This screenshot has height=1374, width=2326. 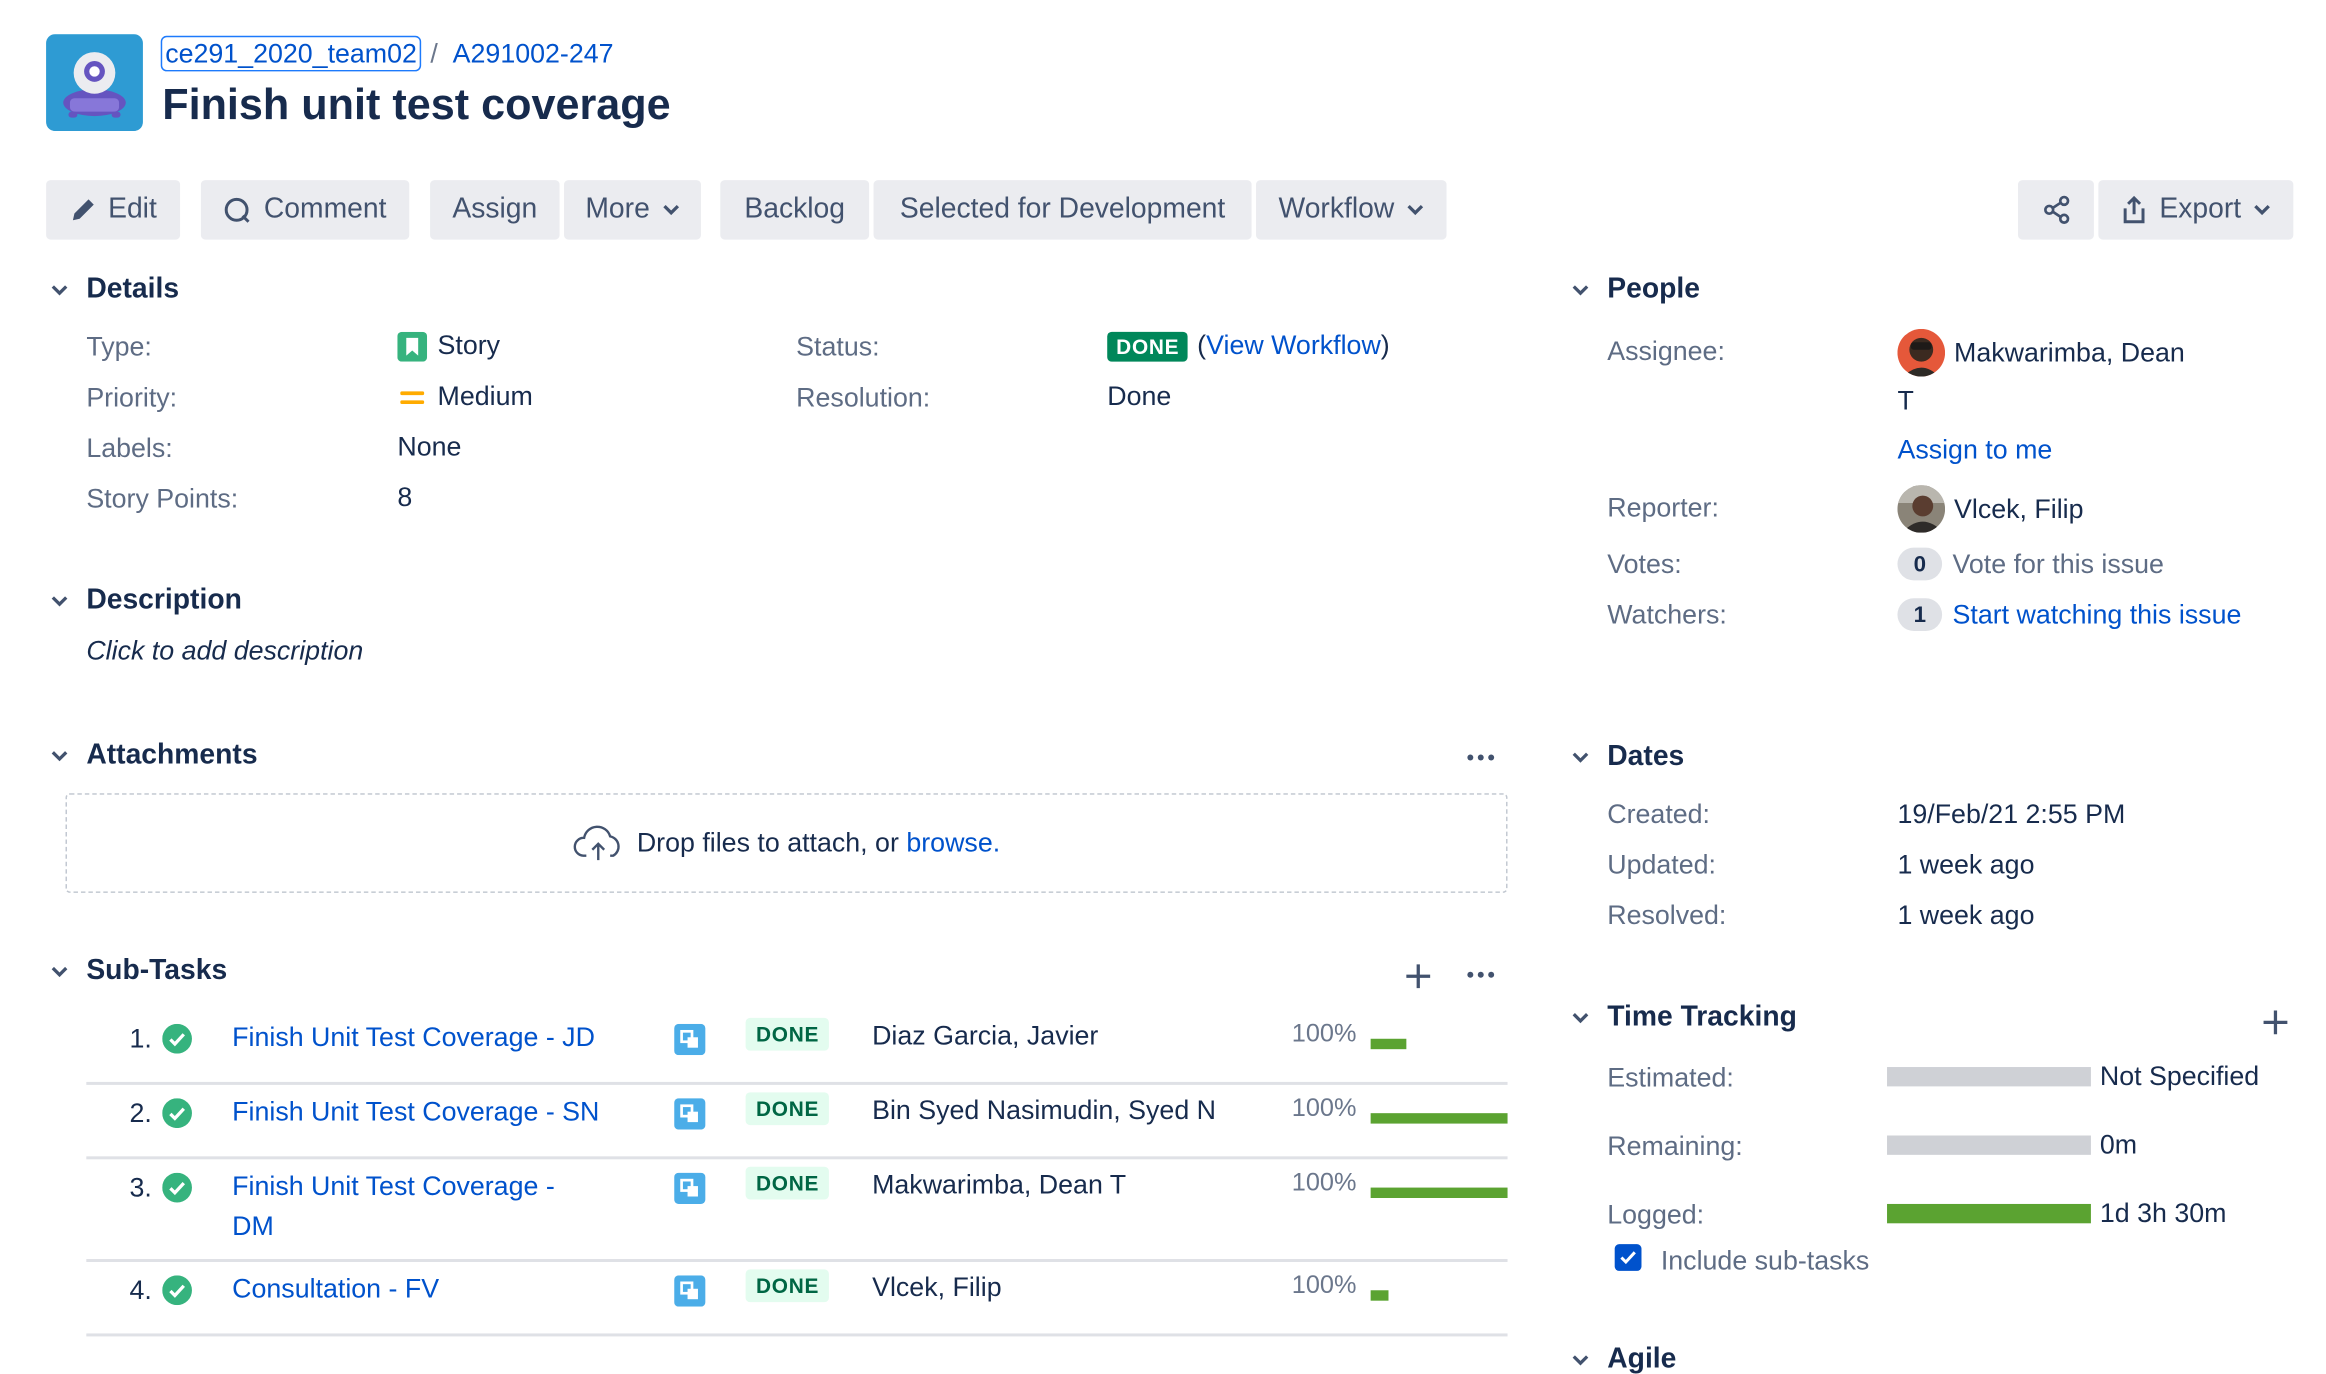 I want to click on subtask-summary-link: Finish Unit Test Coverage - SN, so click(x=415, y=1112).